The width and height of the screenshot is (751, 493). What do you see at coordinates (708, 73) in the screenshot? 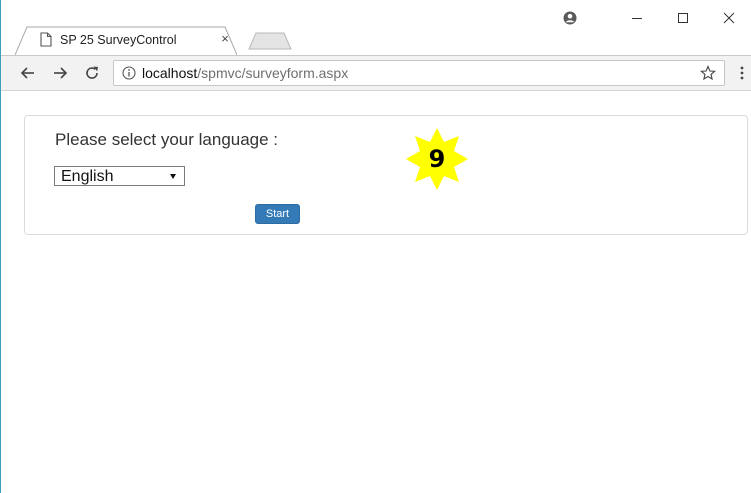
I see `star-icon` at bounding box center [708, 73].